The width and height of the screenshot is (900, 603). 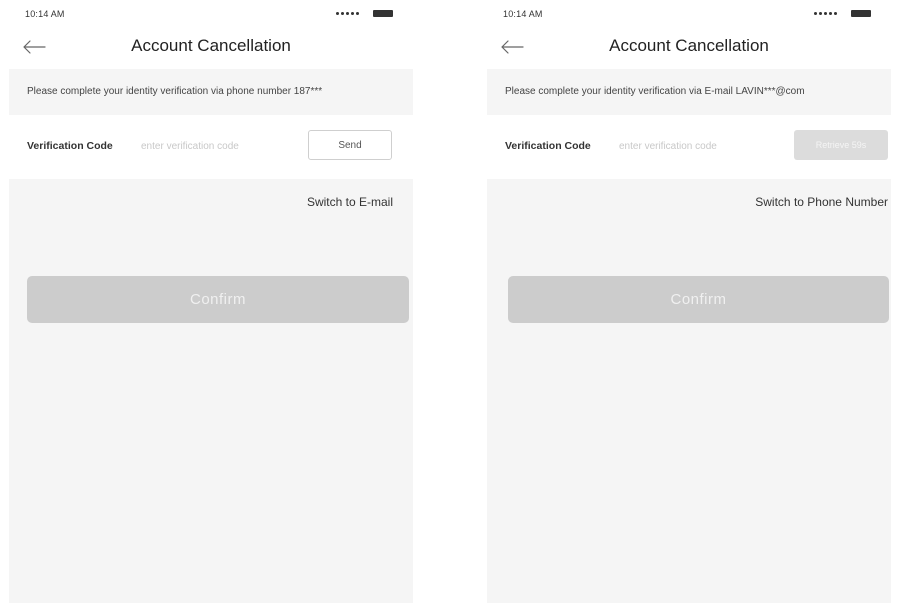 What do you see at coordinates (350, 145) in the screenshot?
I see `send-code-button: Send` at bounding box center [350, 145].